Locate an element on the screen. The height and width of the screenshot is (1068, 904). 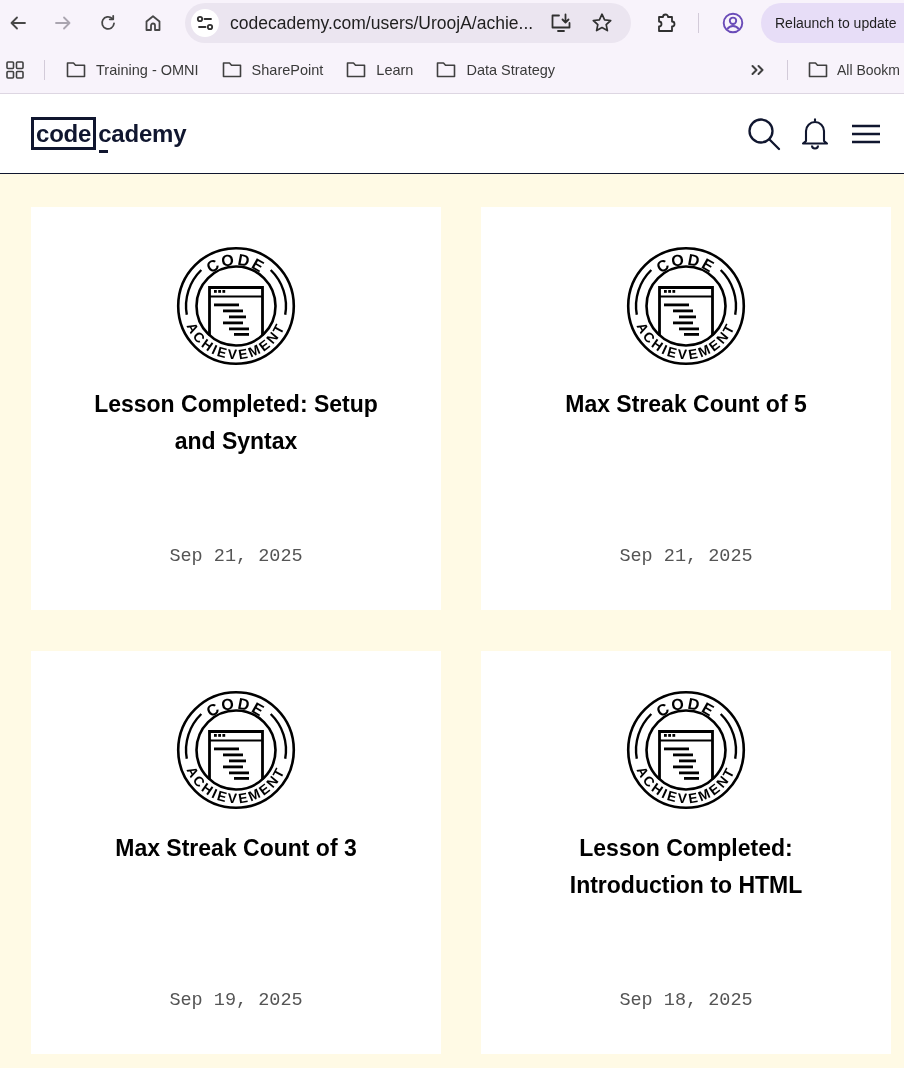
bookmark-folder: SharePoint is located at coordinates (272, 69).